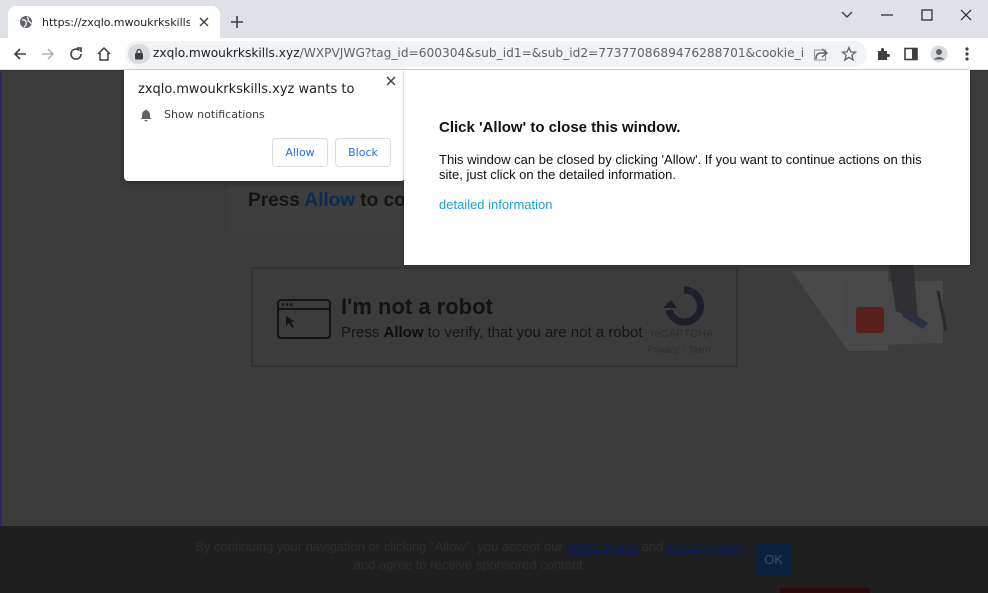 The height and width of the screenshot is (593, 988). Describe the element at coordinates (246, 89) in the screenshot. I see `prompt-title: zxqlo.mwoukrkskills.xyz wants to` at that location.